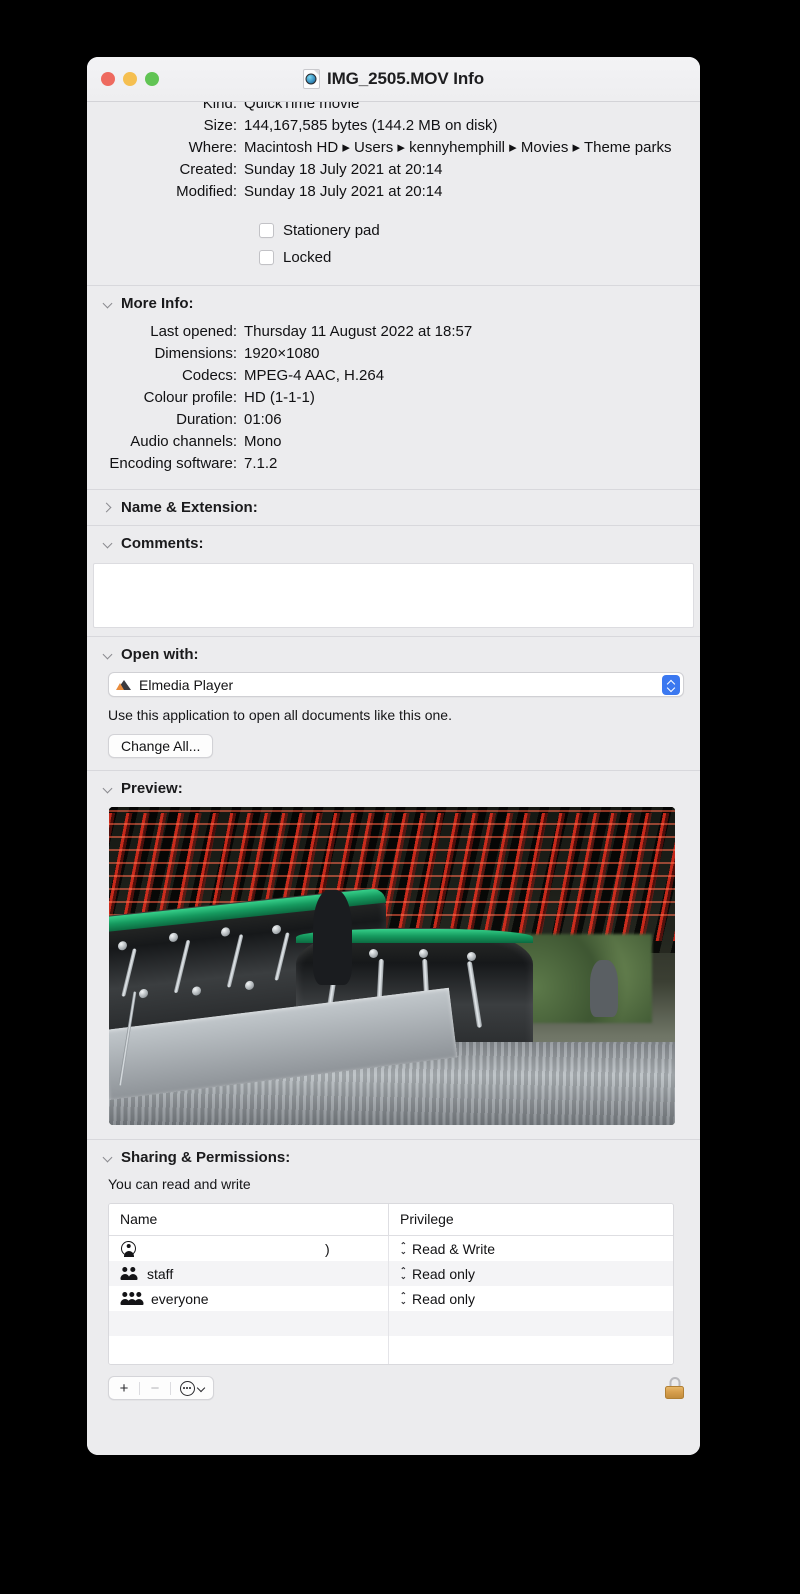  I want to click on info-row-kind: Kind: QuickTime movie, so click(393, 108).